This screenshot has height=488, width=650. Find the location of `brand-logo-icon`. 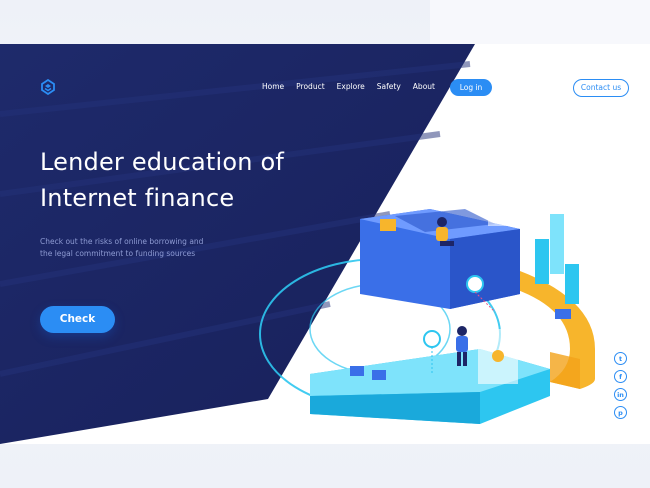

brand-logo-icon is located at coordinates (48, 87).